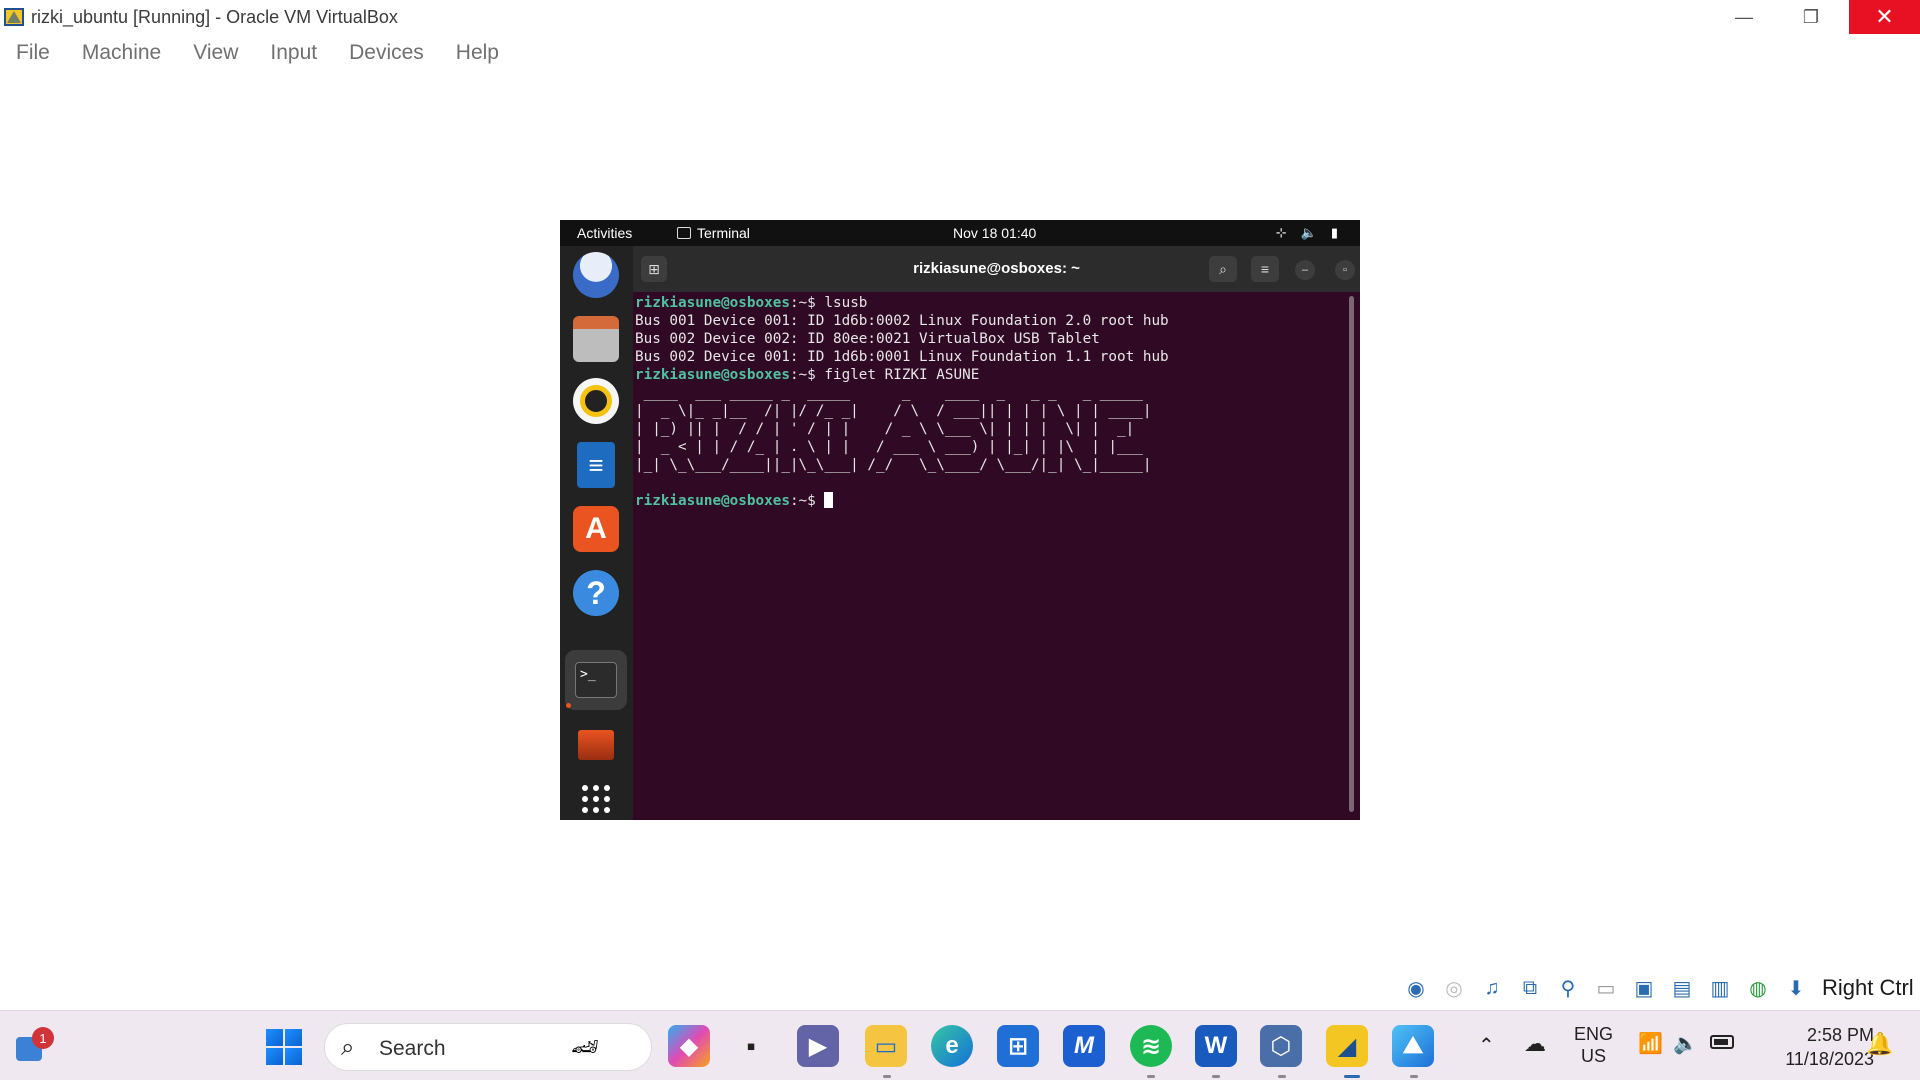  Describe the element at coordinates (596, 529) in the screenshot. I see `app-center-icon: A` at that location.